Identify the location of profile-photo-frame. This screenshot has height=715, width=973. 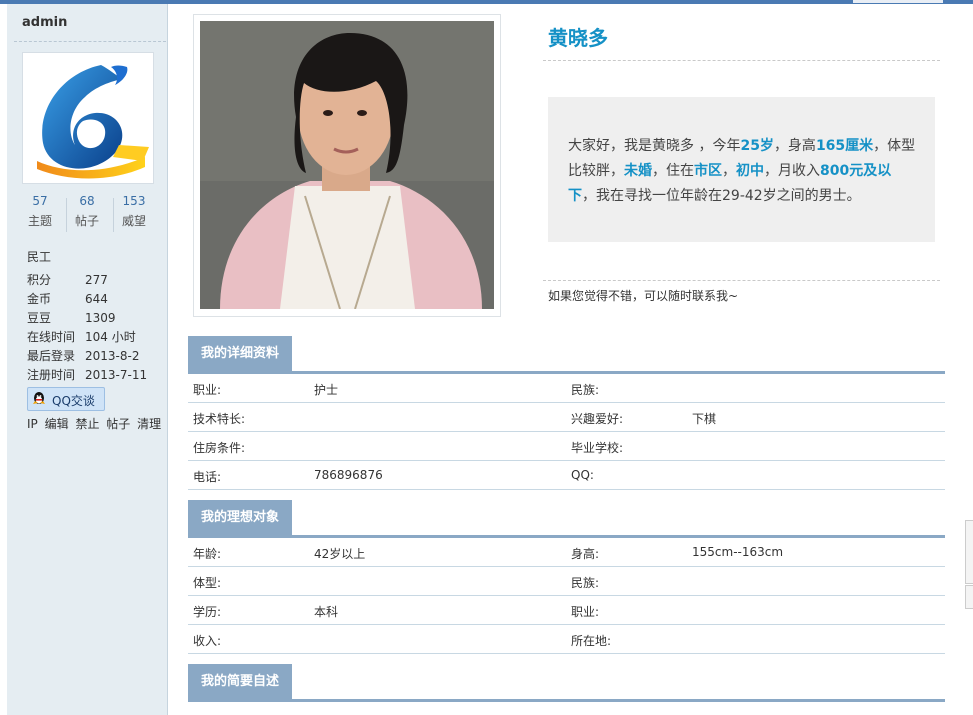
(347, 165).